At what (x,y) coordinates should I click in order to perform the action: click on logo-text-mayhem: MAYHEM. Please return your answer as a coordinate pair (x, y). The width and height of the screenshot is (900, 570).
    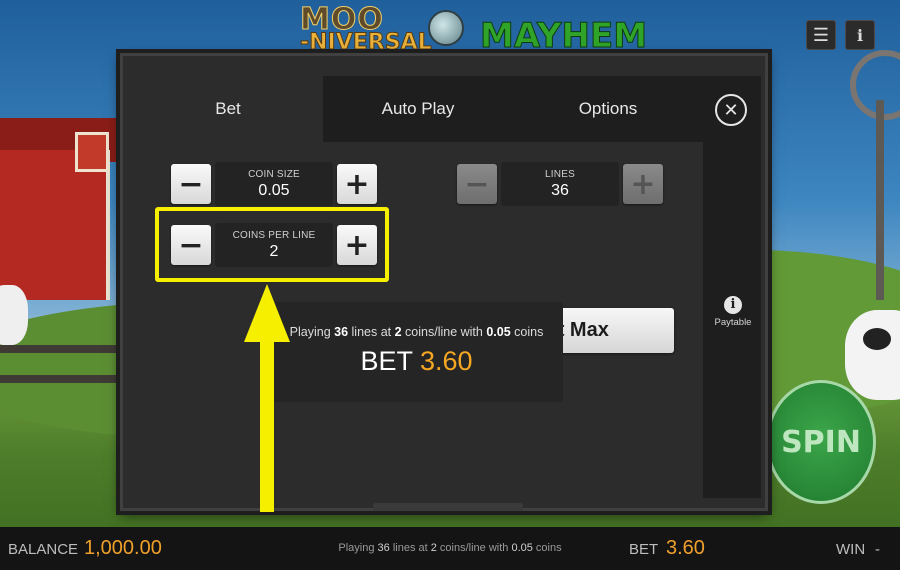
    Looking at the image, I should click on (563, 36).